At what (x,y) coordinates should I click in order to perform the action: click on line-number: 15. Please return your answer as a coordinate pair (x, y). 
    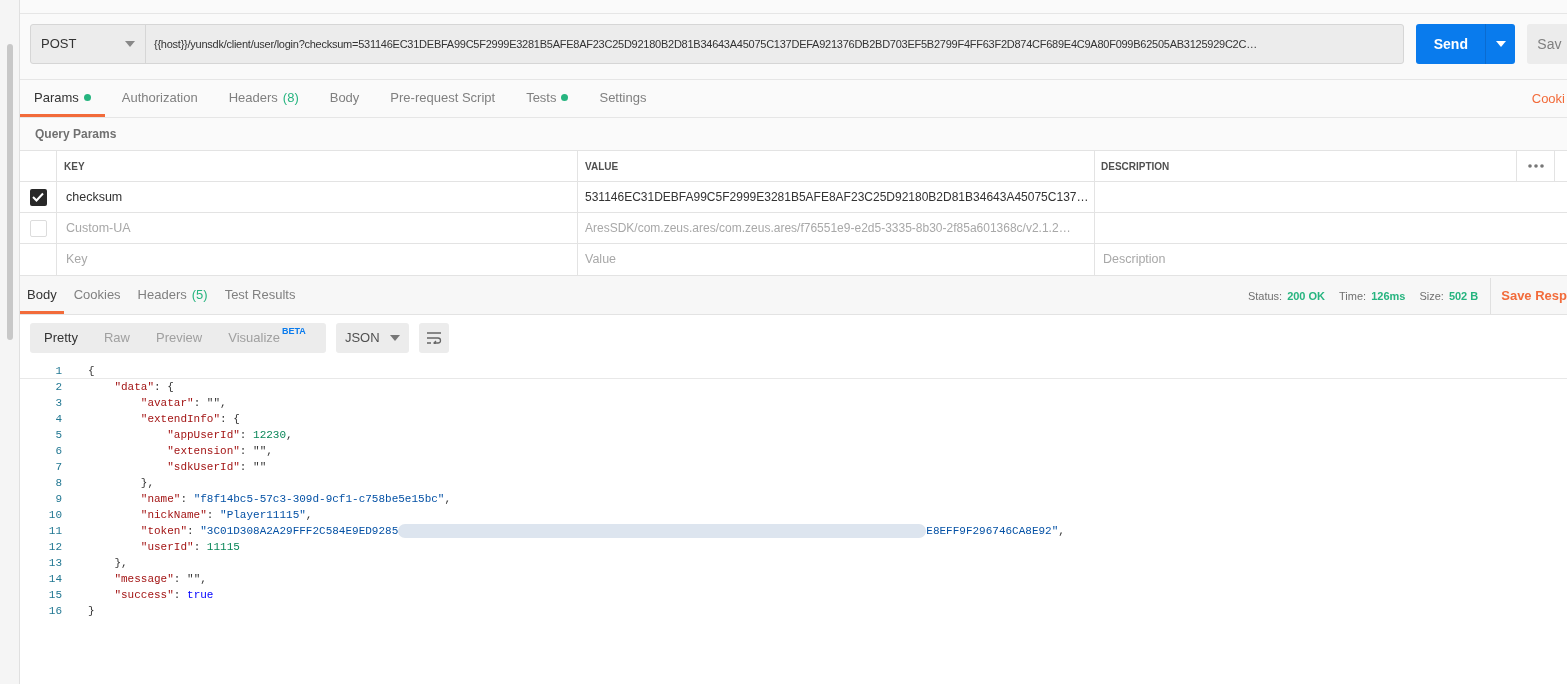
    Looking at the image, I should click on (54, 595).